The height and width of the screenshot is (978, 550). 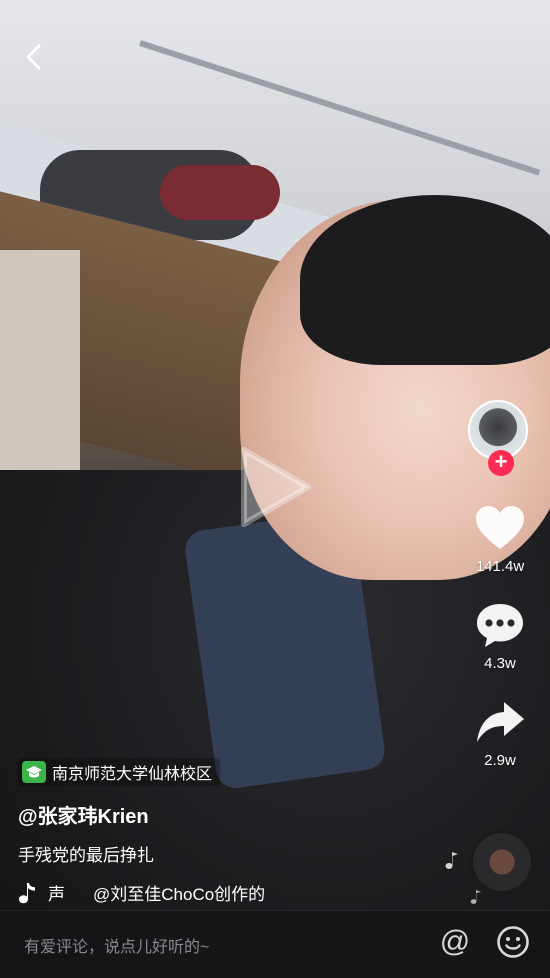 What do you see at coordinates (455, 942) in the screenshot?
I see `mention-button: @` at bounding box center [455, 942].